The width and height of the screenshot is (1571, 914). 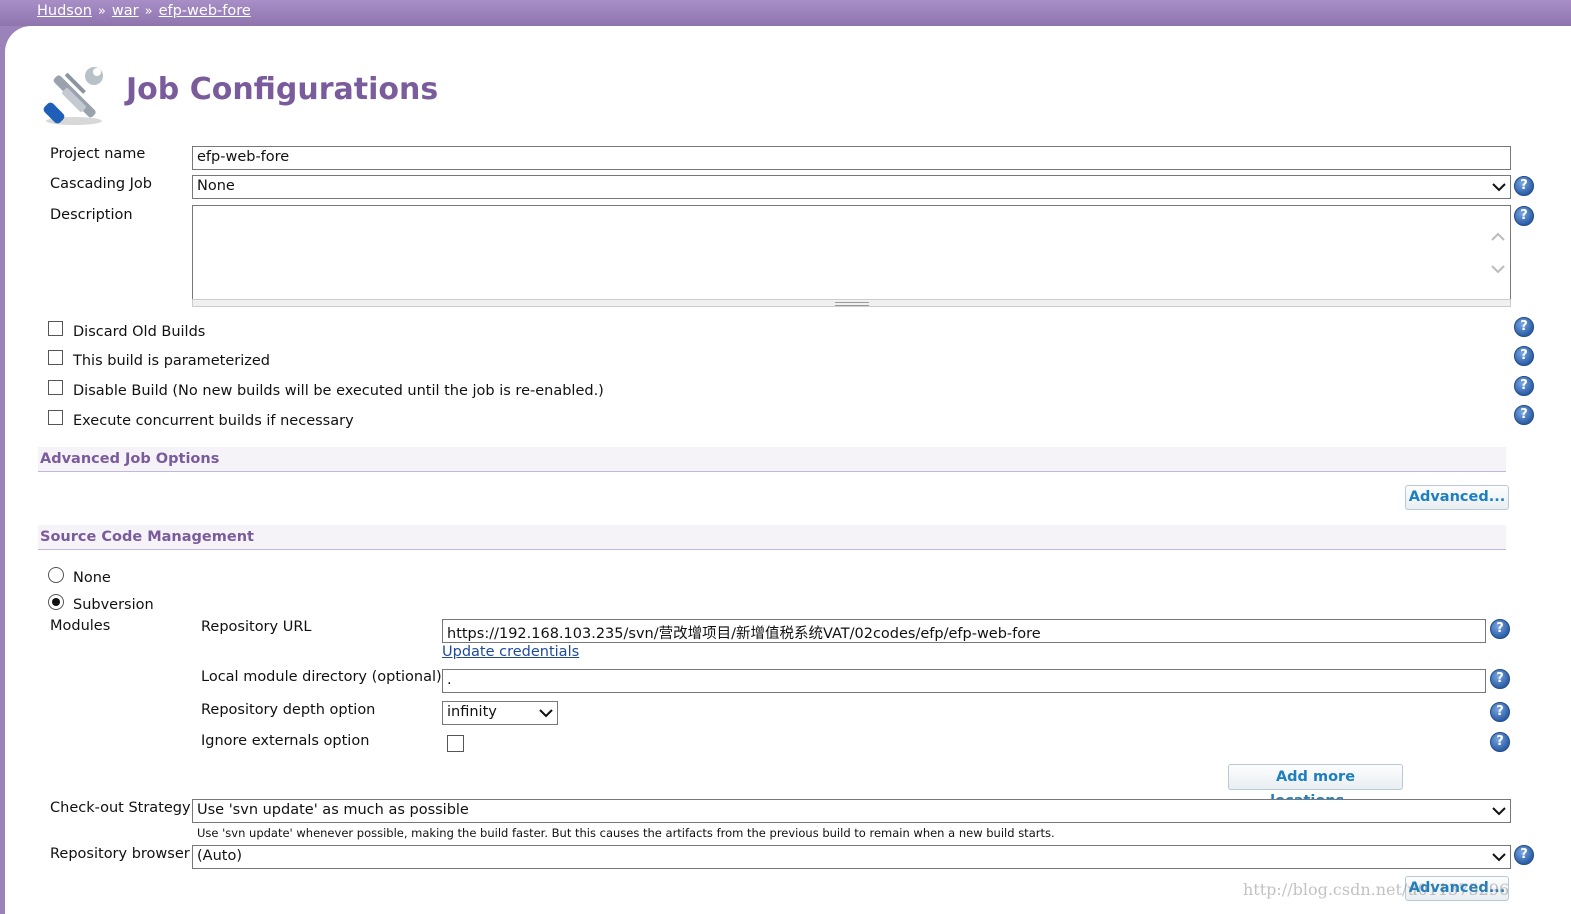 What do you see at coordinates (1498, 254) in the screenshot?
I see `textarea-scroll-arrows-icon` at bounding box center [1498, 254].